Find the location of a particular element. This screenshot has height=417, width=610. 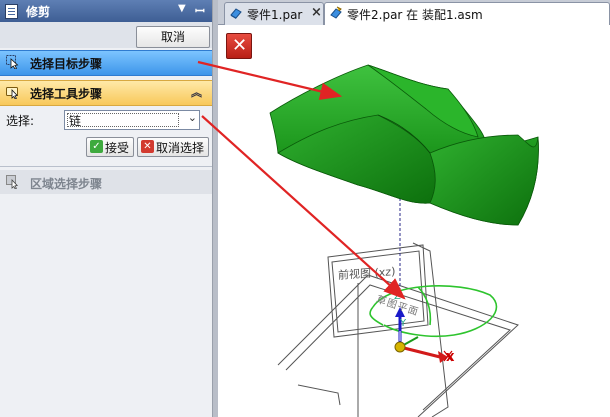

cancel-button: 取消 is located at coordinates (173, 37).